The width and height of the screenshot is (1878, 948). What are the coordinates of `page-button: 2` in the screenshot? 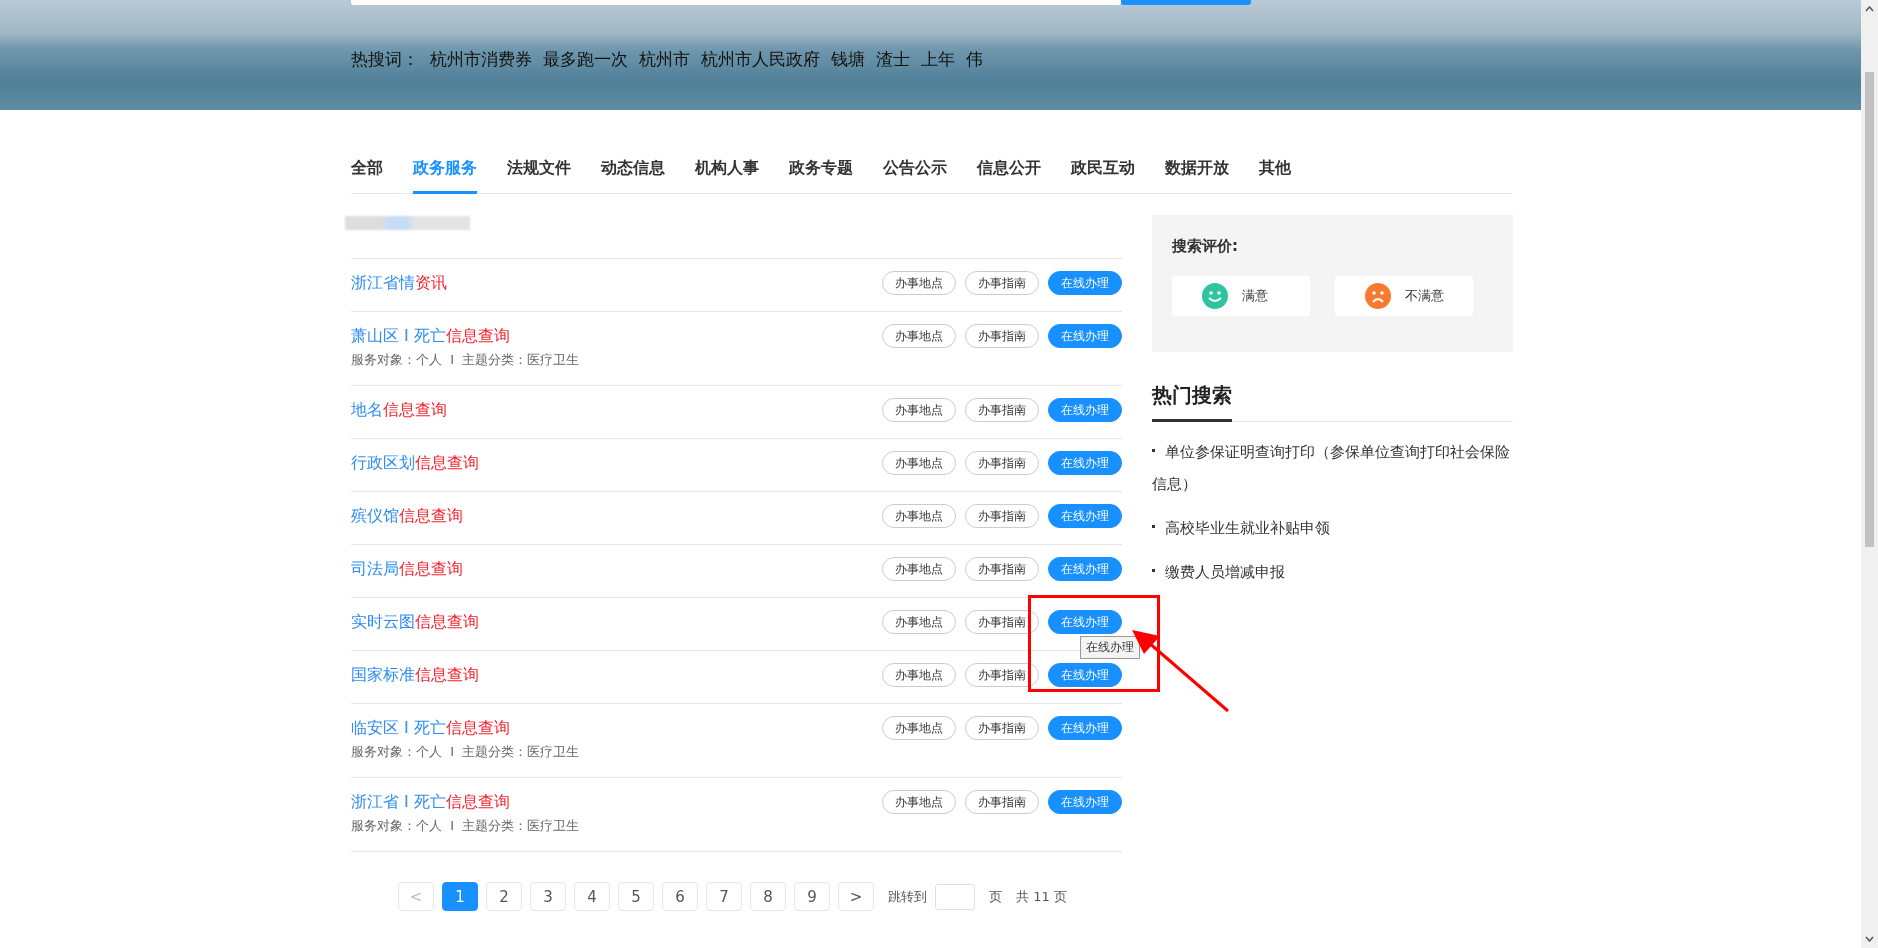 It's located at (504, 896).